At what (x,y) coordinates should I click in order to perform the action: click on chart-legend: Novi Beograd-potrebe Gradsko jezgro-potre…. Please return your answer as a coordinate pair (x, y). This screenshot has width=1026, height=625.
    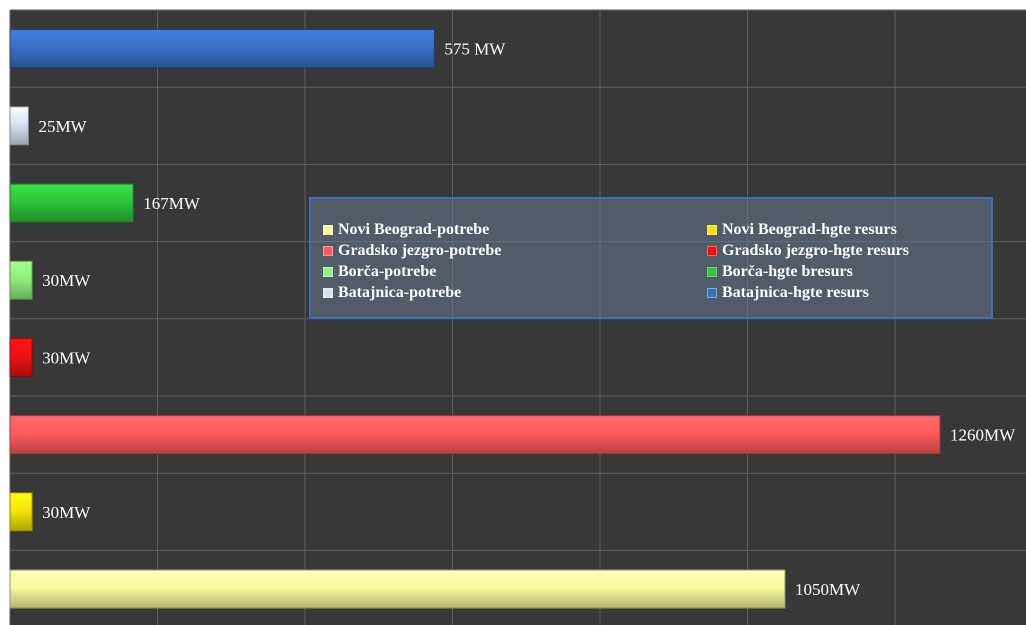
    Looking at the image, I should click on (651, 258).